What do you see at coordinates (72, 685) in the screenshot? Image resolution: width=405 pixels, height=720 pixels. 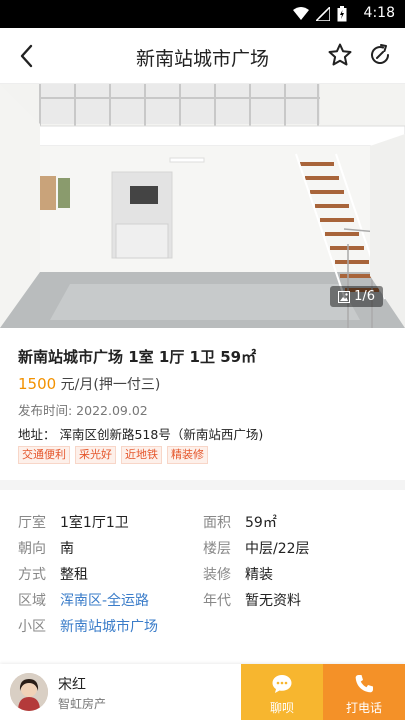 I see `agent-name: 宋红` at bounding box center [72, 685].